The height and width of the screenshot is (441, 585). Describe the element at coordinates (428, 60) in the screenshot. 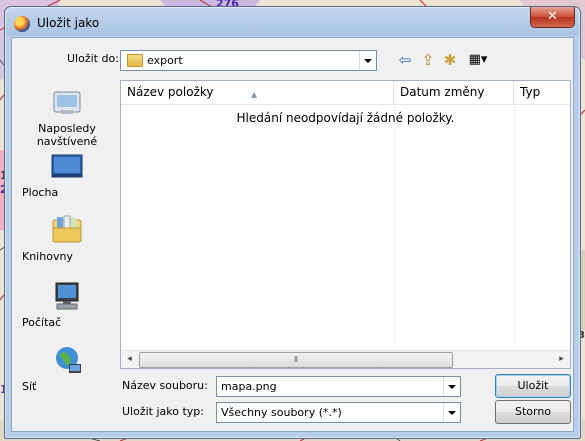

I see `up-folder-icon: ⇪` at that location.